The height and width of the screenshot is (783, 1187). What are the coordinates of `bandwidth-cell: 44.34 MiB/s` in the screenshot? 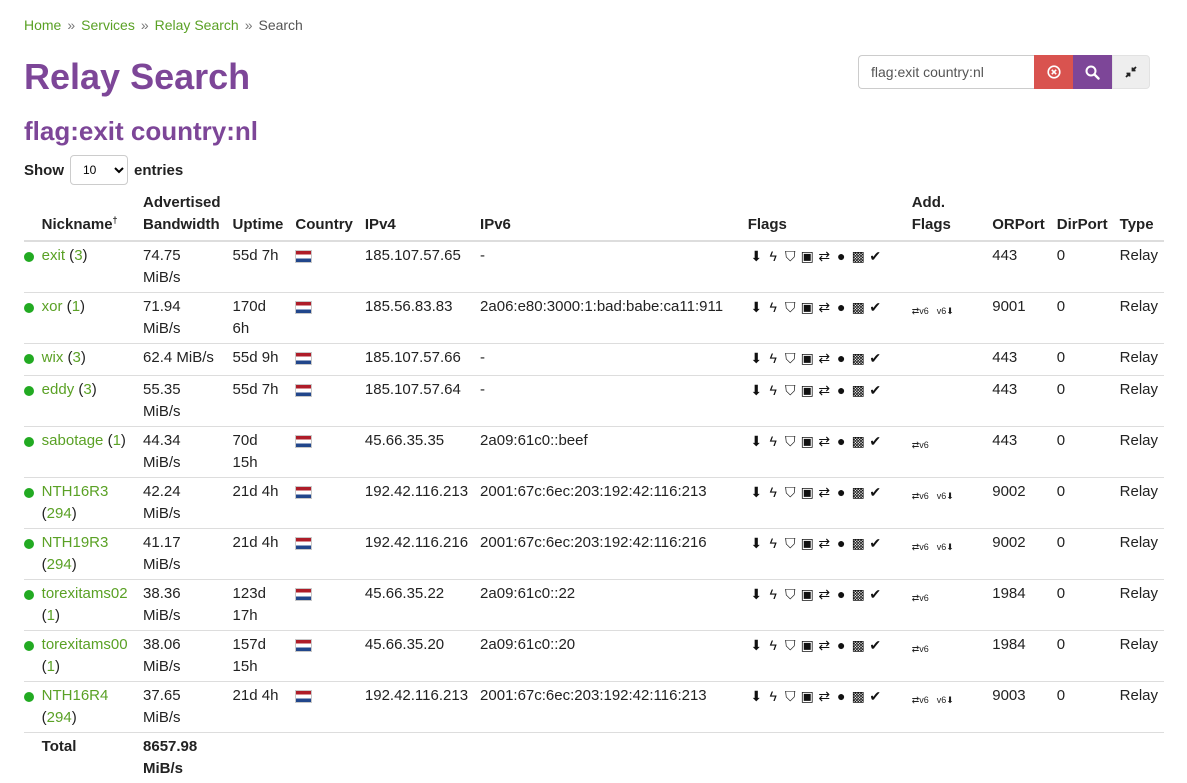 It's located at (182, 452).